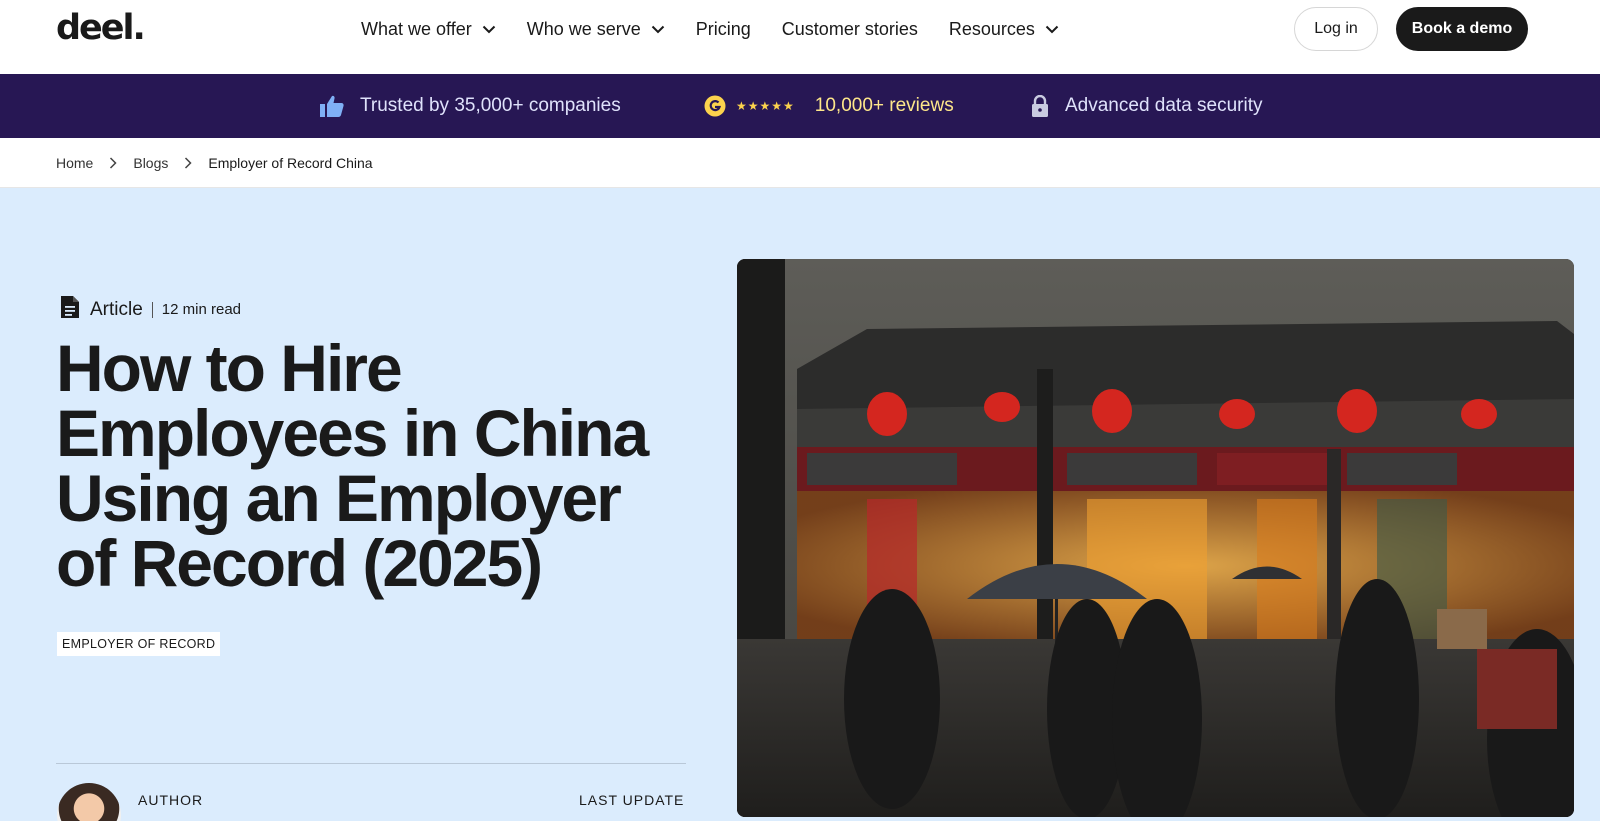 This screenshot has width=1600, height=821. What do you see at coordinates (715, 106) in the screenshot?
I see `g2-logo-icon` at bounding box center [715, 106].